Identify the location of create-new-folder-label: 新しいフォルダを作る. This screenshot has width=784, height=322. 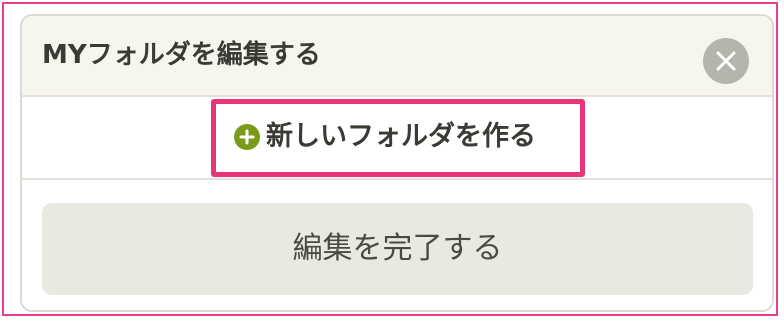
(401, 136).